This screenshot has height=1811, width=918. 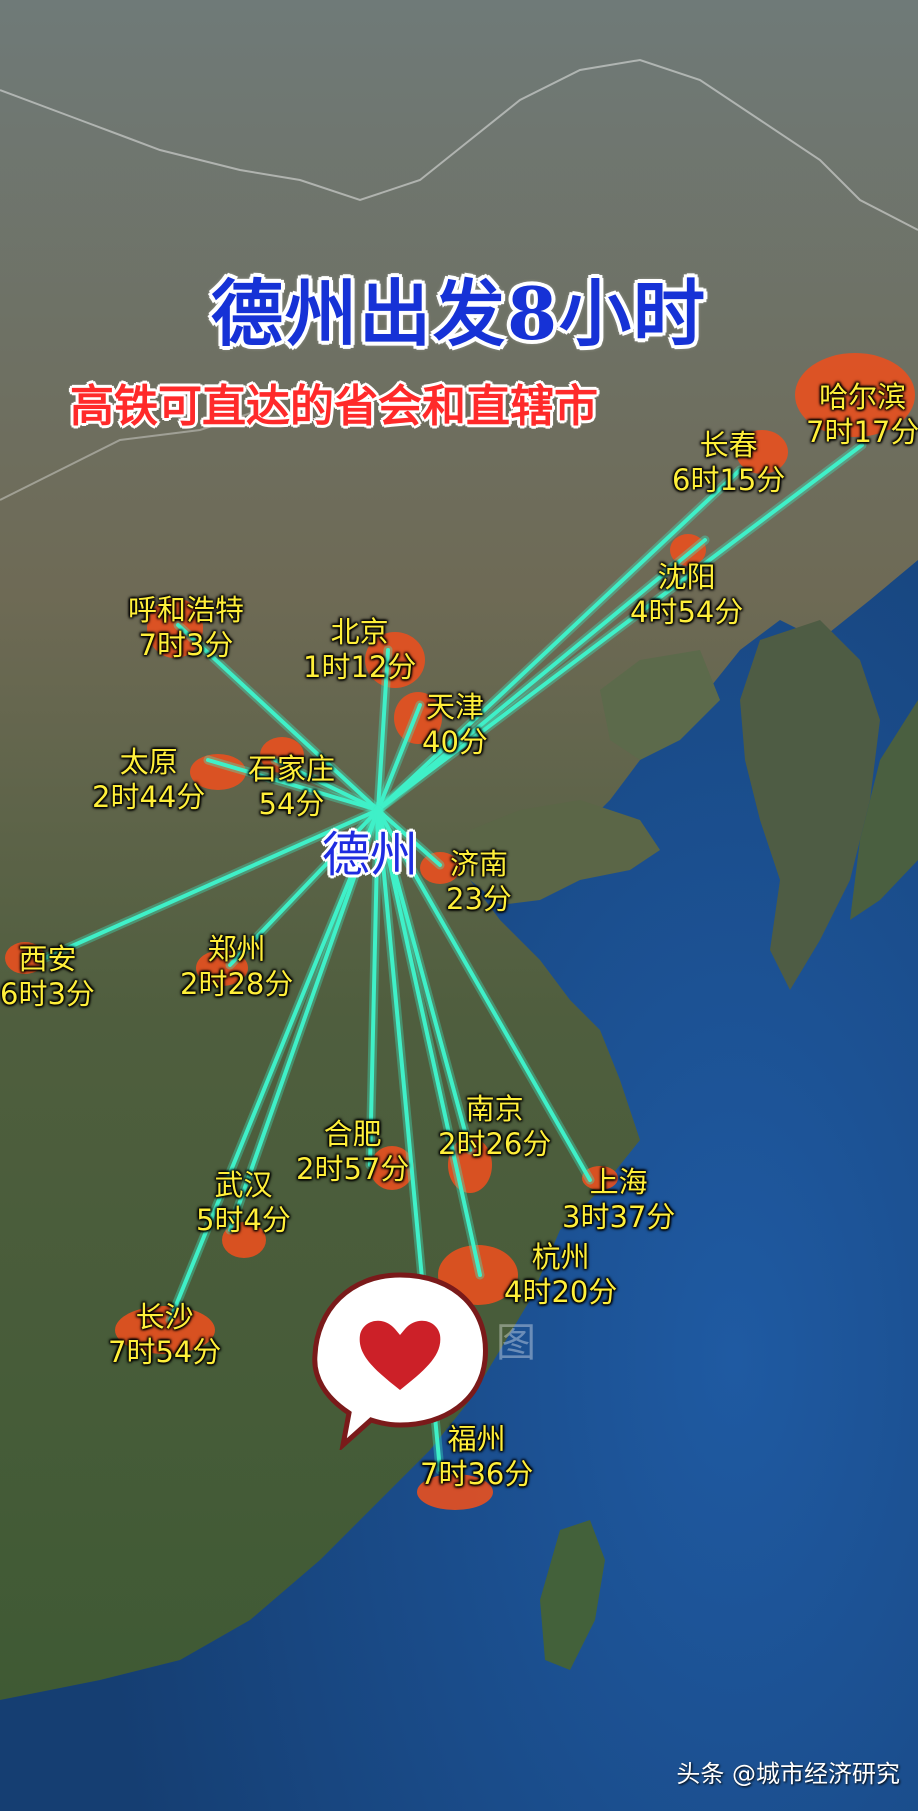 I want to click on city-label-changchun: 长春 6时15分, so click(x=728, y=463).